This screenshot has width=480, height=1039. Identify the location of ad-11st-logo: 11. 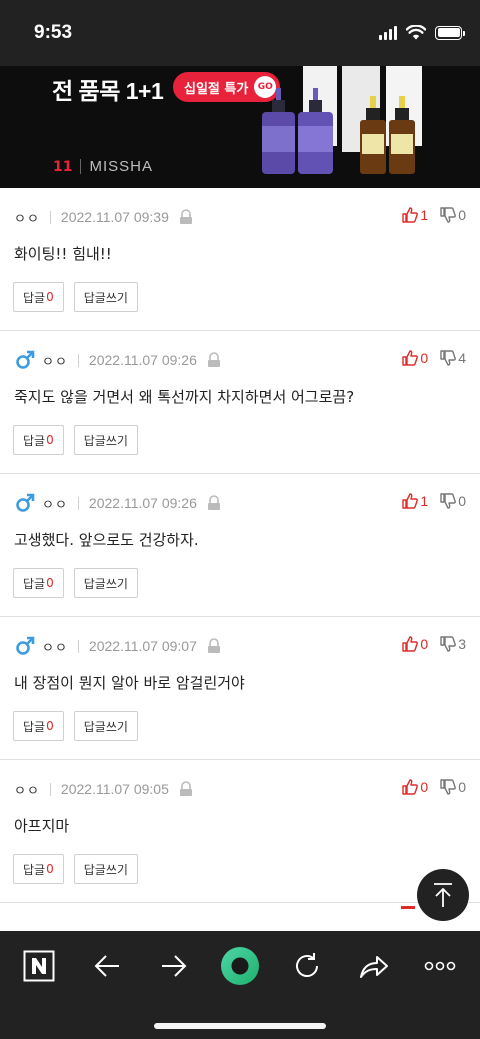
(63, 166).